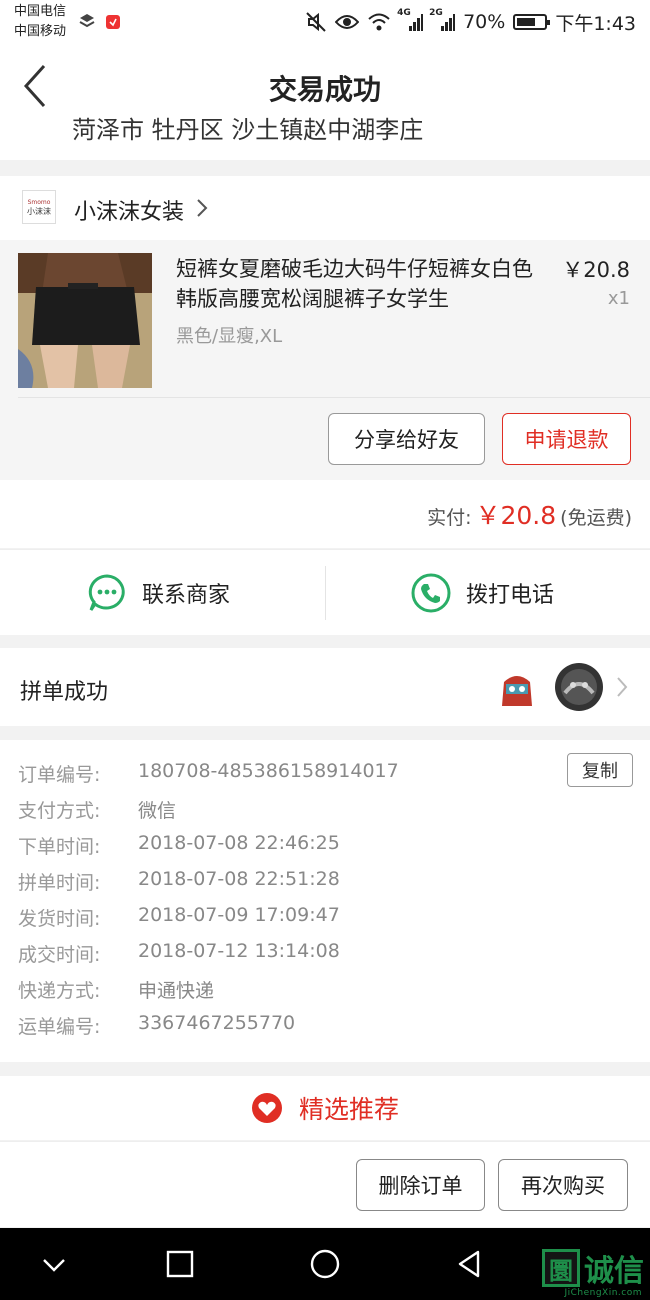  What do you see at coordinates (40, 11) in the screenshot?
I see `carrier-1: 中国电信` at bounding box center [40, 11].